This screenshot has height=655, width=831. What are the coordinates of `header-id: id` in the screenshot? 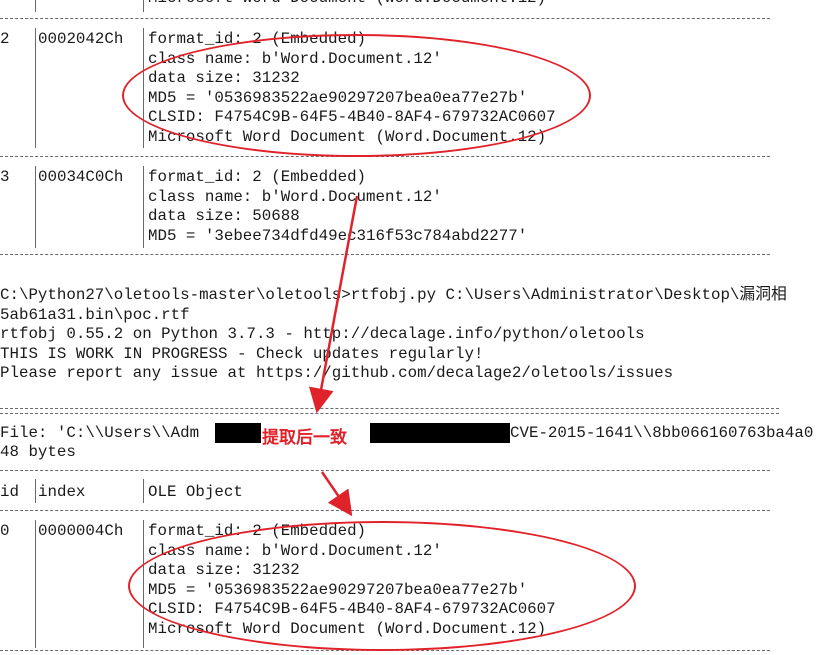 It's located at (9, 492).